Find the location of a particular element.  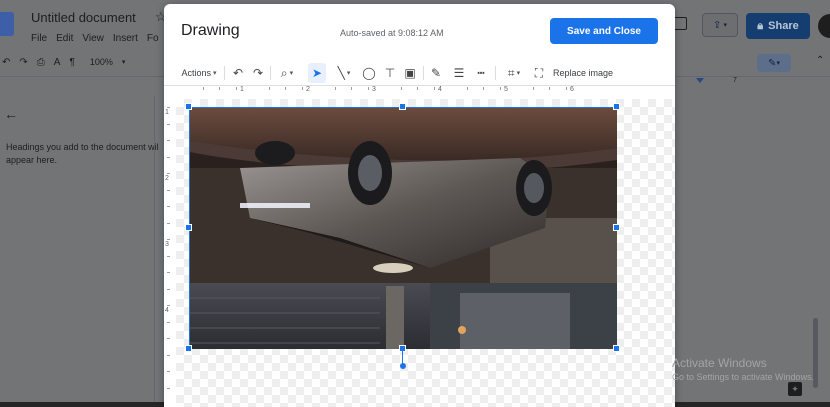

explore-icon: ✦ is located at coordinates (795, 389).